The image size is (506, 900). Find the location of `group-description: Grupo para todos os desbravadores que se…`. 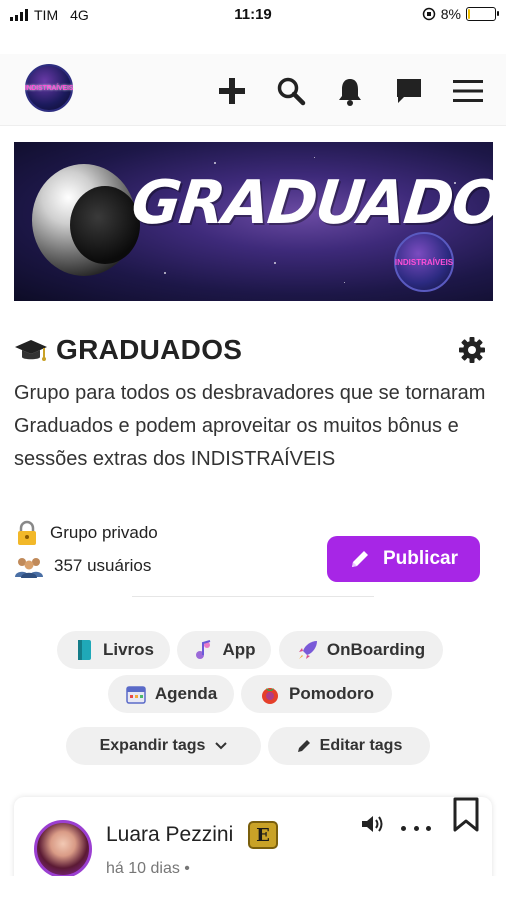

group-description: Grupo para todos os desbravadores que se… is located at coordinates (250, 426).